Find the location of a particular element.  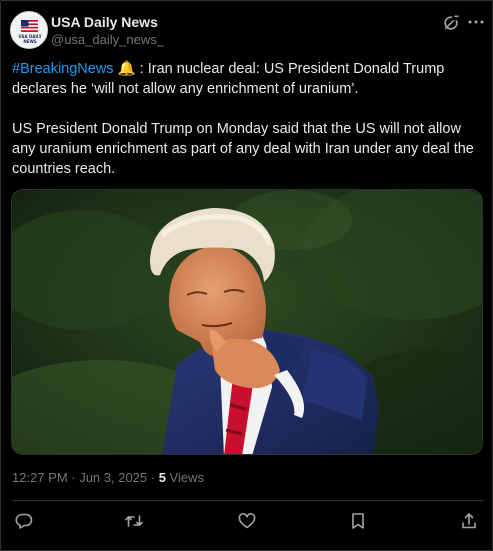

us-flag-icon is located at coordinates (29, 26).